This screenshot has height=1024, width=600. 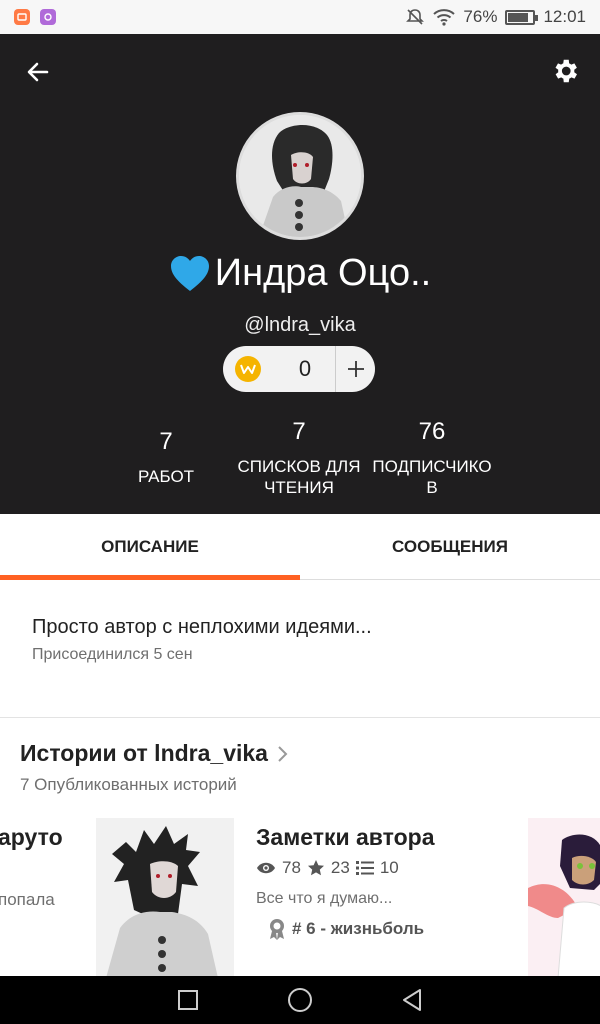 What do you see at coordinates (165, 897) in the screenshot?
I see `story-cover` at bounding box center [165, 897].